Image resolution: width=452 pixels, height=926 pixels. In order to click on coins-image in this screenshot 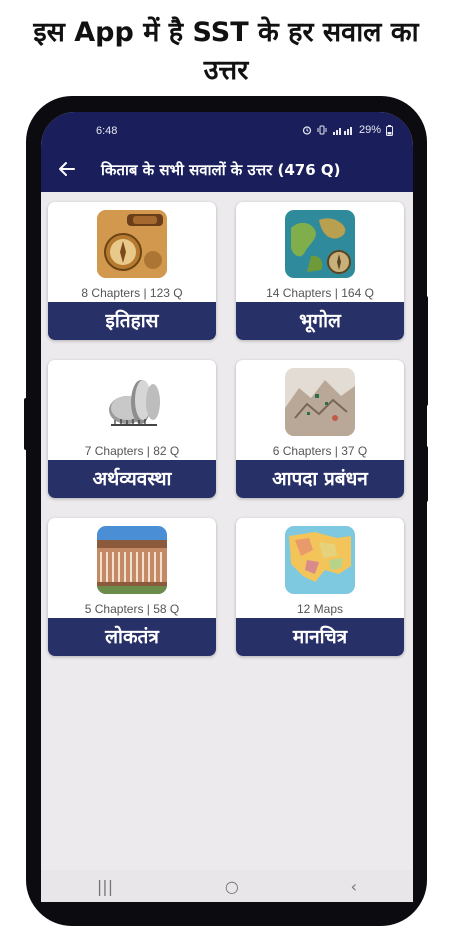, I will do `click(132, 402)`.